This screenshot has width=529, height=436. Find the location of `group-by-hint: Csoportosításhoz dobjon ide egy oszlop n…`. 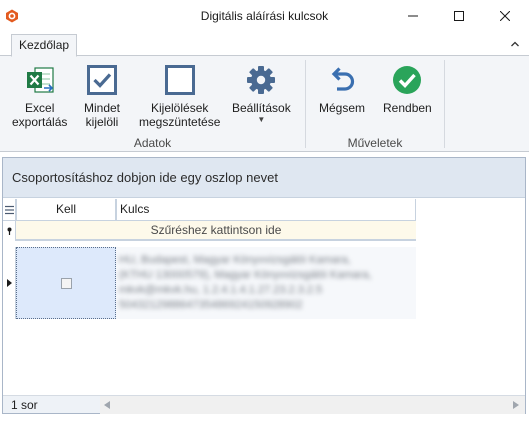

group-by-hint: Csoportosításhoz dobjon ide egy oszlop n… is located at coordinates (145, 177).